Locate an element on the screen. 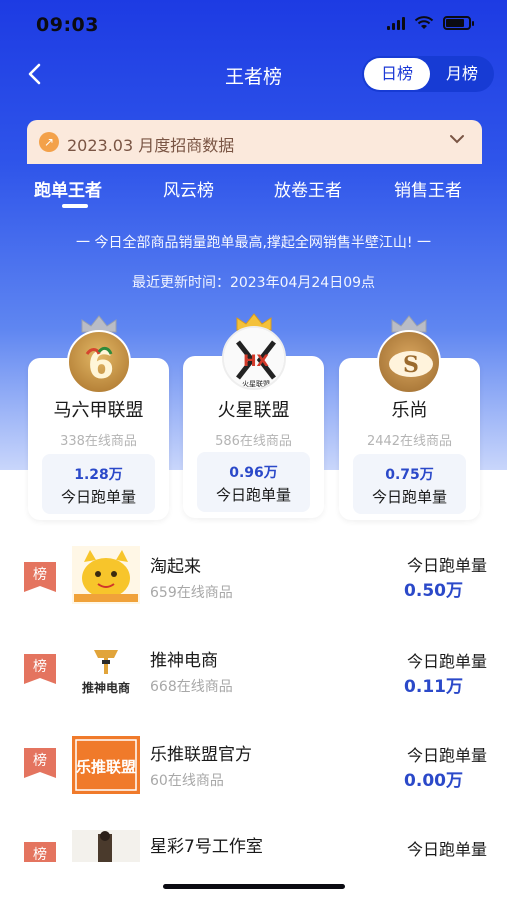  toggle-day: 日榜 is located at coordinates (397, 74).